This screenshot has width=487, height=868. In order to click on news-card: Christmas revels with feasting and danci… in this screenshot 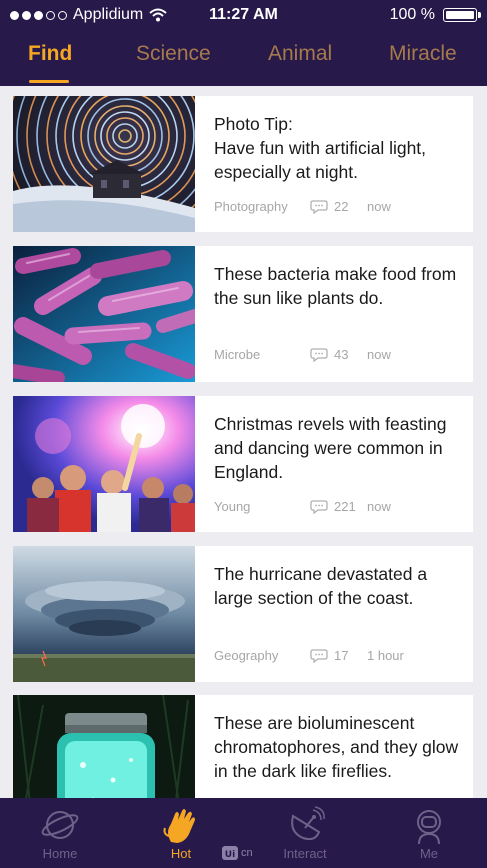, I will do `click(243, 464)`.